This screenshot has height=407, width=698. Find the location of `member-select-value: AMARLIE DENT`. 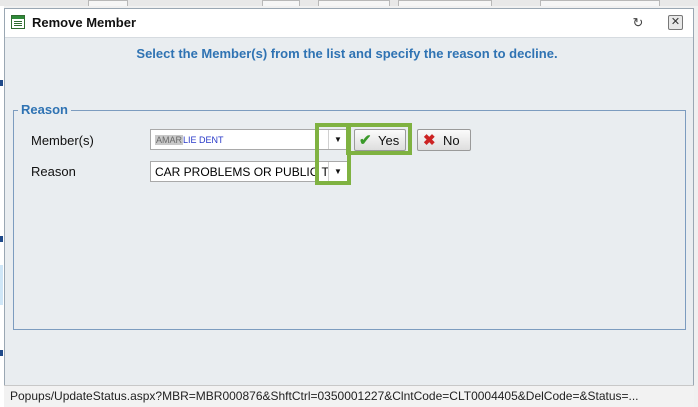

member-select-value: AMARLIE DENT is located at coordinates (189, 140).